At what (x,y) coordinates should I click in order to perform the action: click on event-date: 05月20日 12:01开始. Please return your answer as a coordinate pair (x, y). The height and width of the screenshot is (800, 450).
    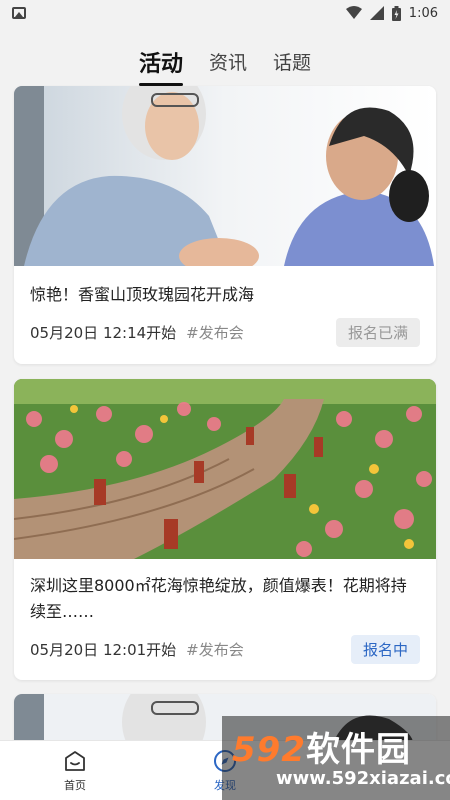
    Looking at the image, I should click on (103, 650).